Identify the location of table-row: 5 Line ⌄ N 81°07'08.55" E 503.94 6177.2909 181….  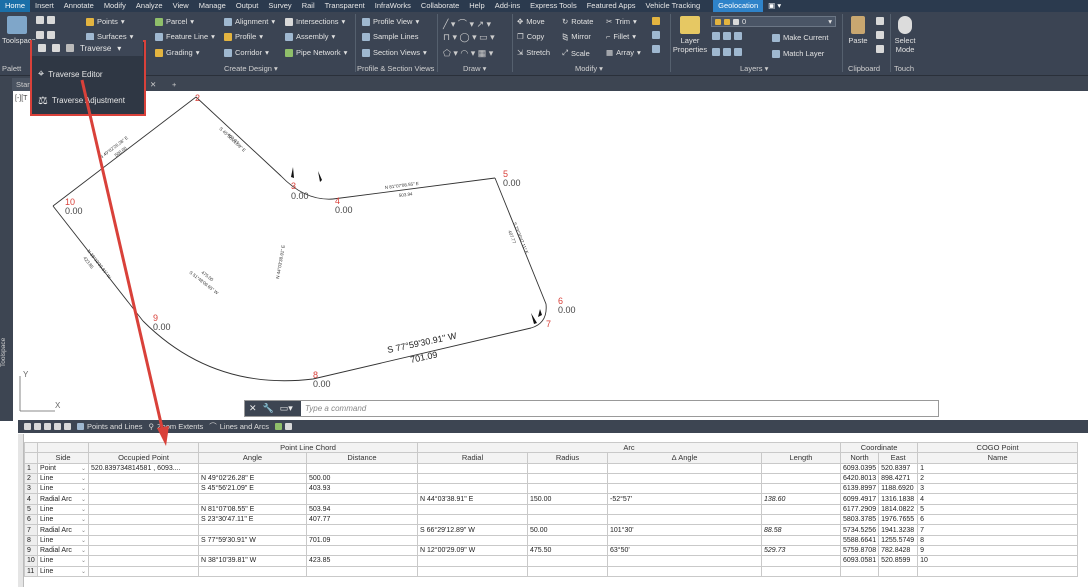
(551, 509).